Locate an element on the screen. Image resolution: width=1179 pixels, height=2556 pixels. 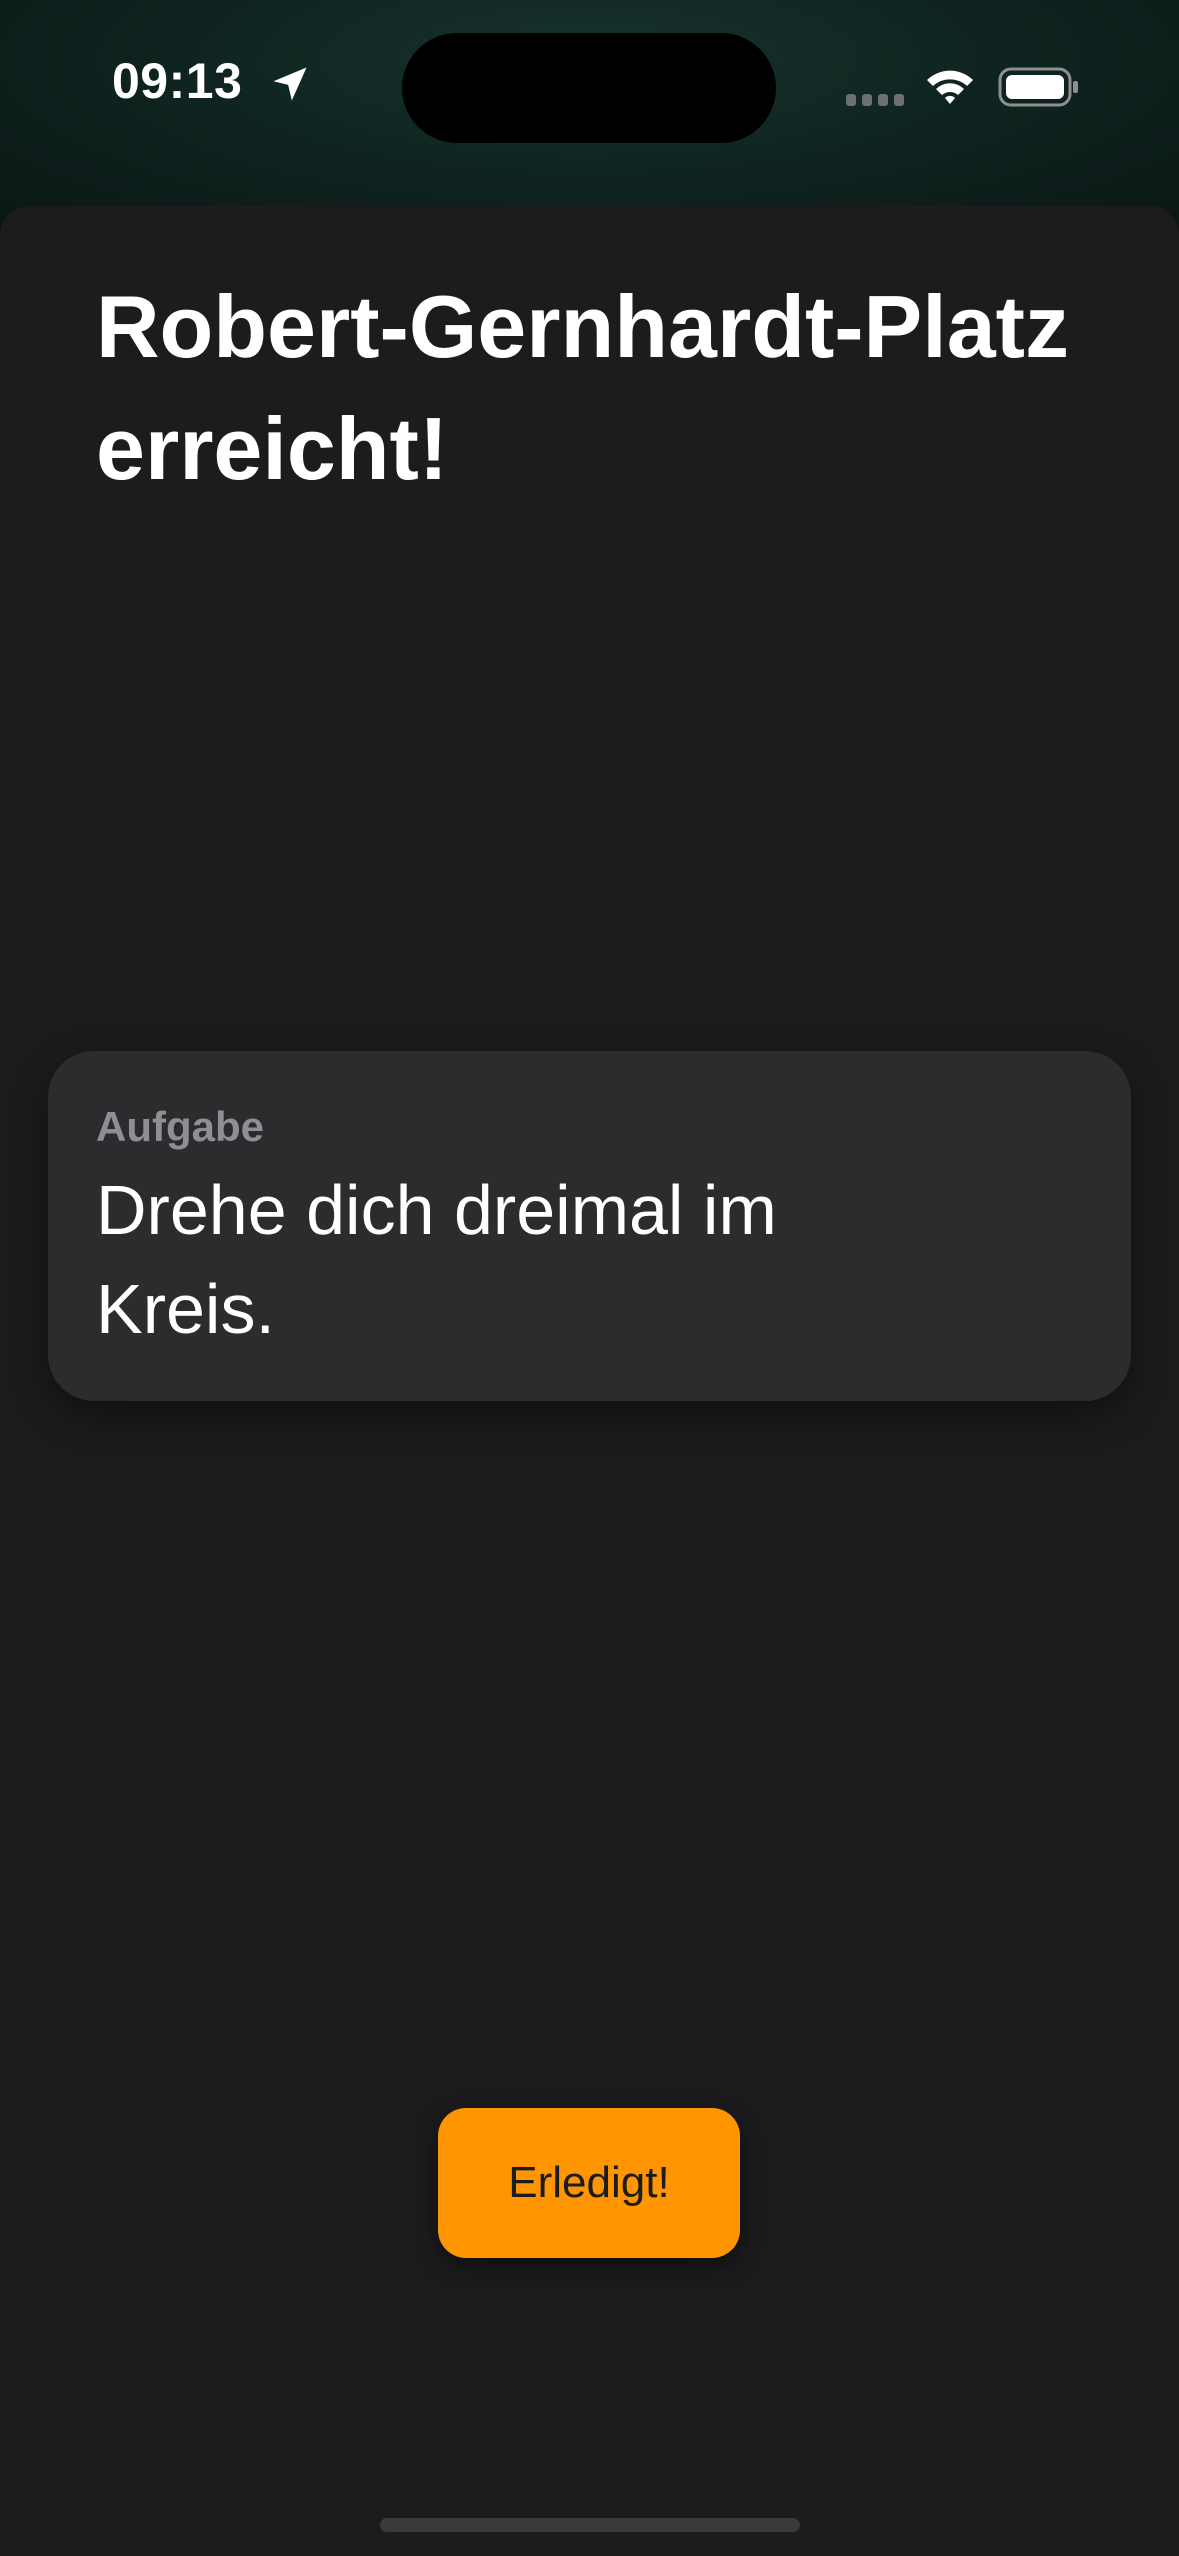
location-arrow-icon is located at coordinates (290, 84).